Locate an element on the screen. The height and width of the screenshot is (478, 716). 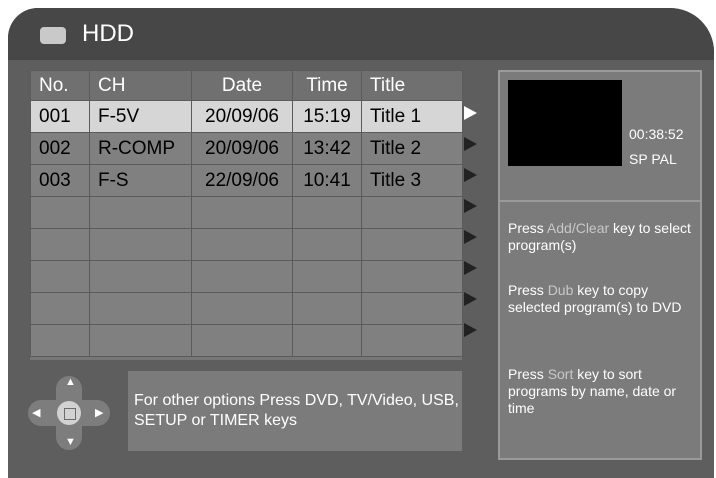
column-header-time: Time is located at coordinates (327, 85).